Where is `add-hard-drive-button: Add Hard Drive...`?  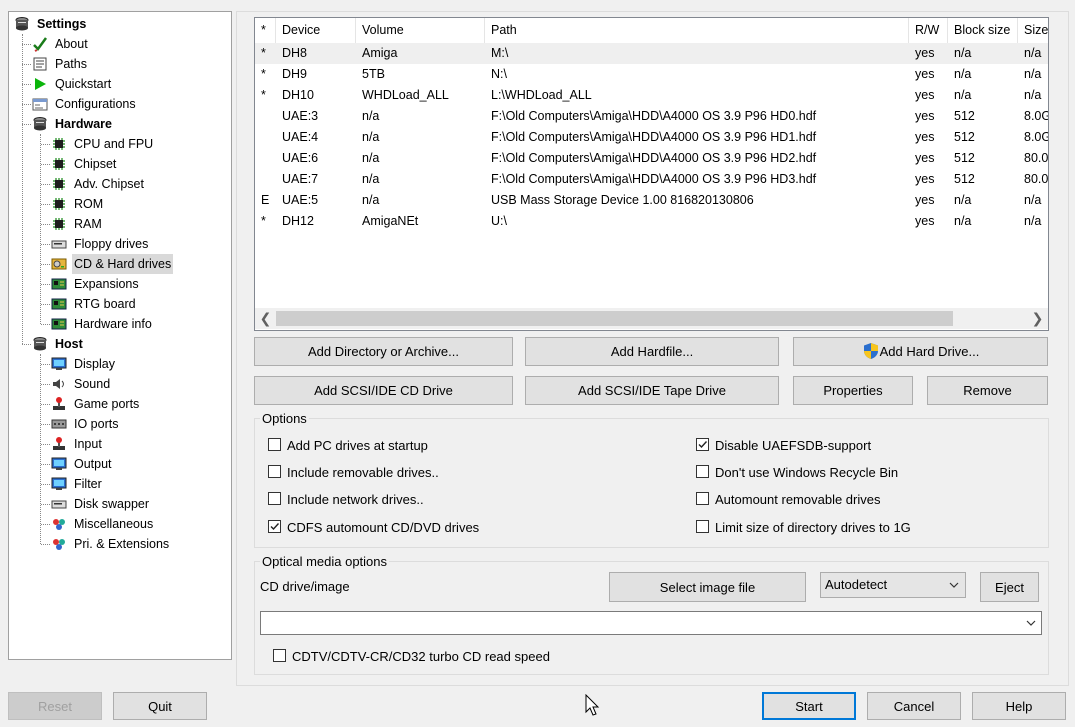 add-hard-drive-button: Add Hard Drive... is located at coordinates (920, 351).